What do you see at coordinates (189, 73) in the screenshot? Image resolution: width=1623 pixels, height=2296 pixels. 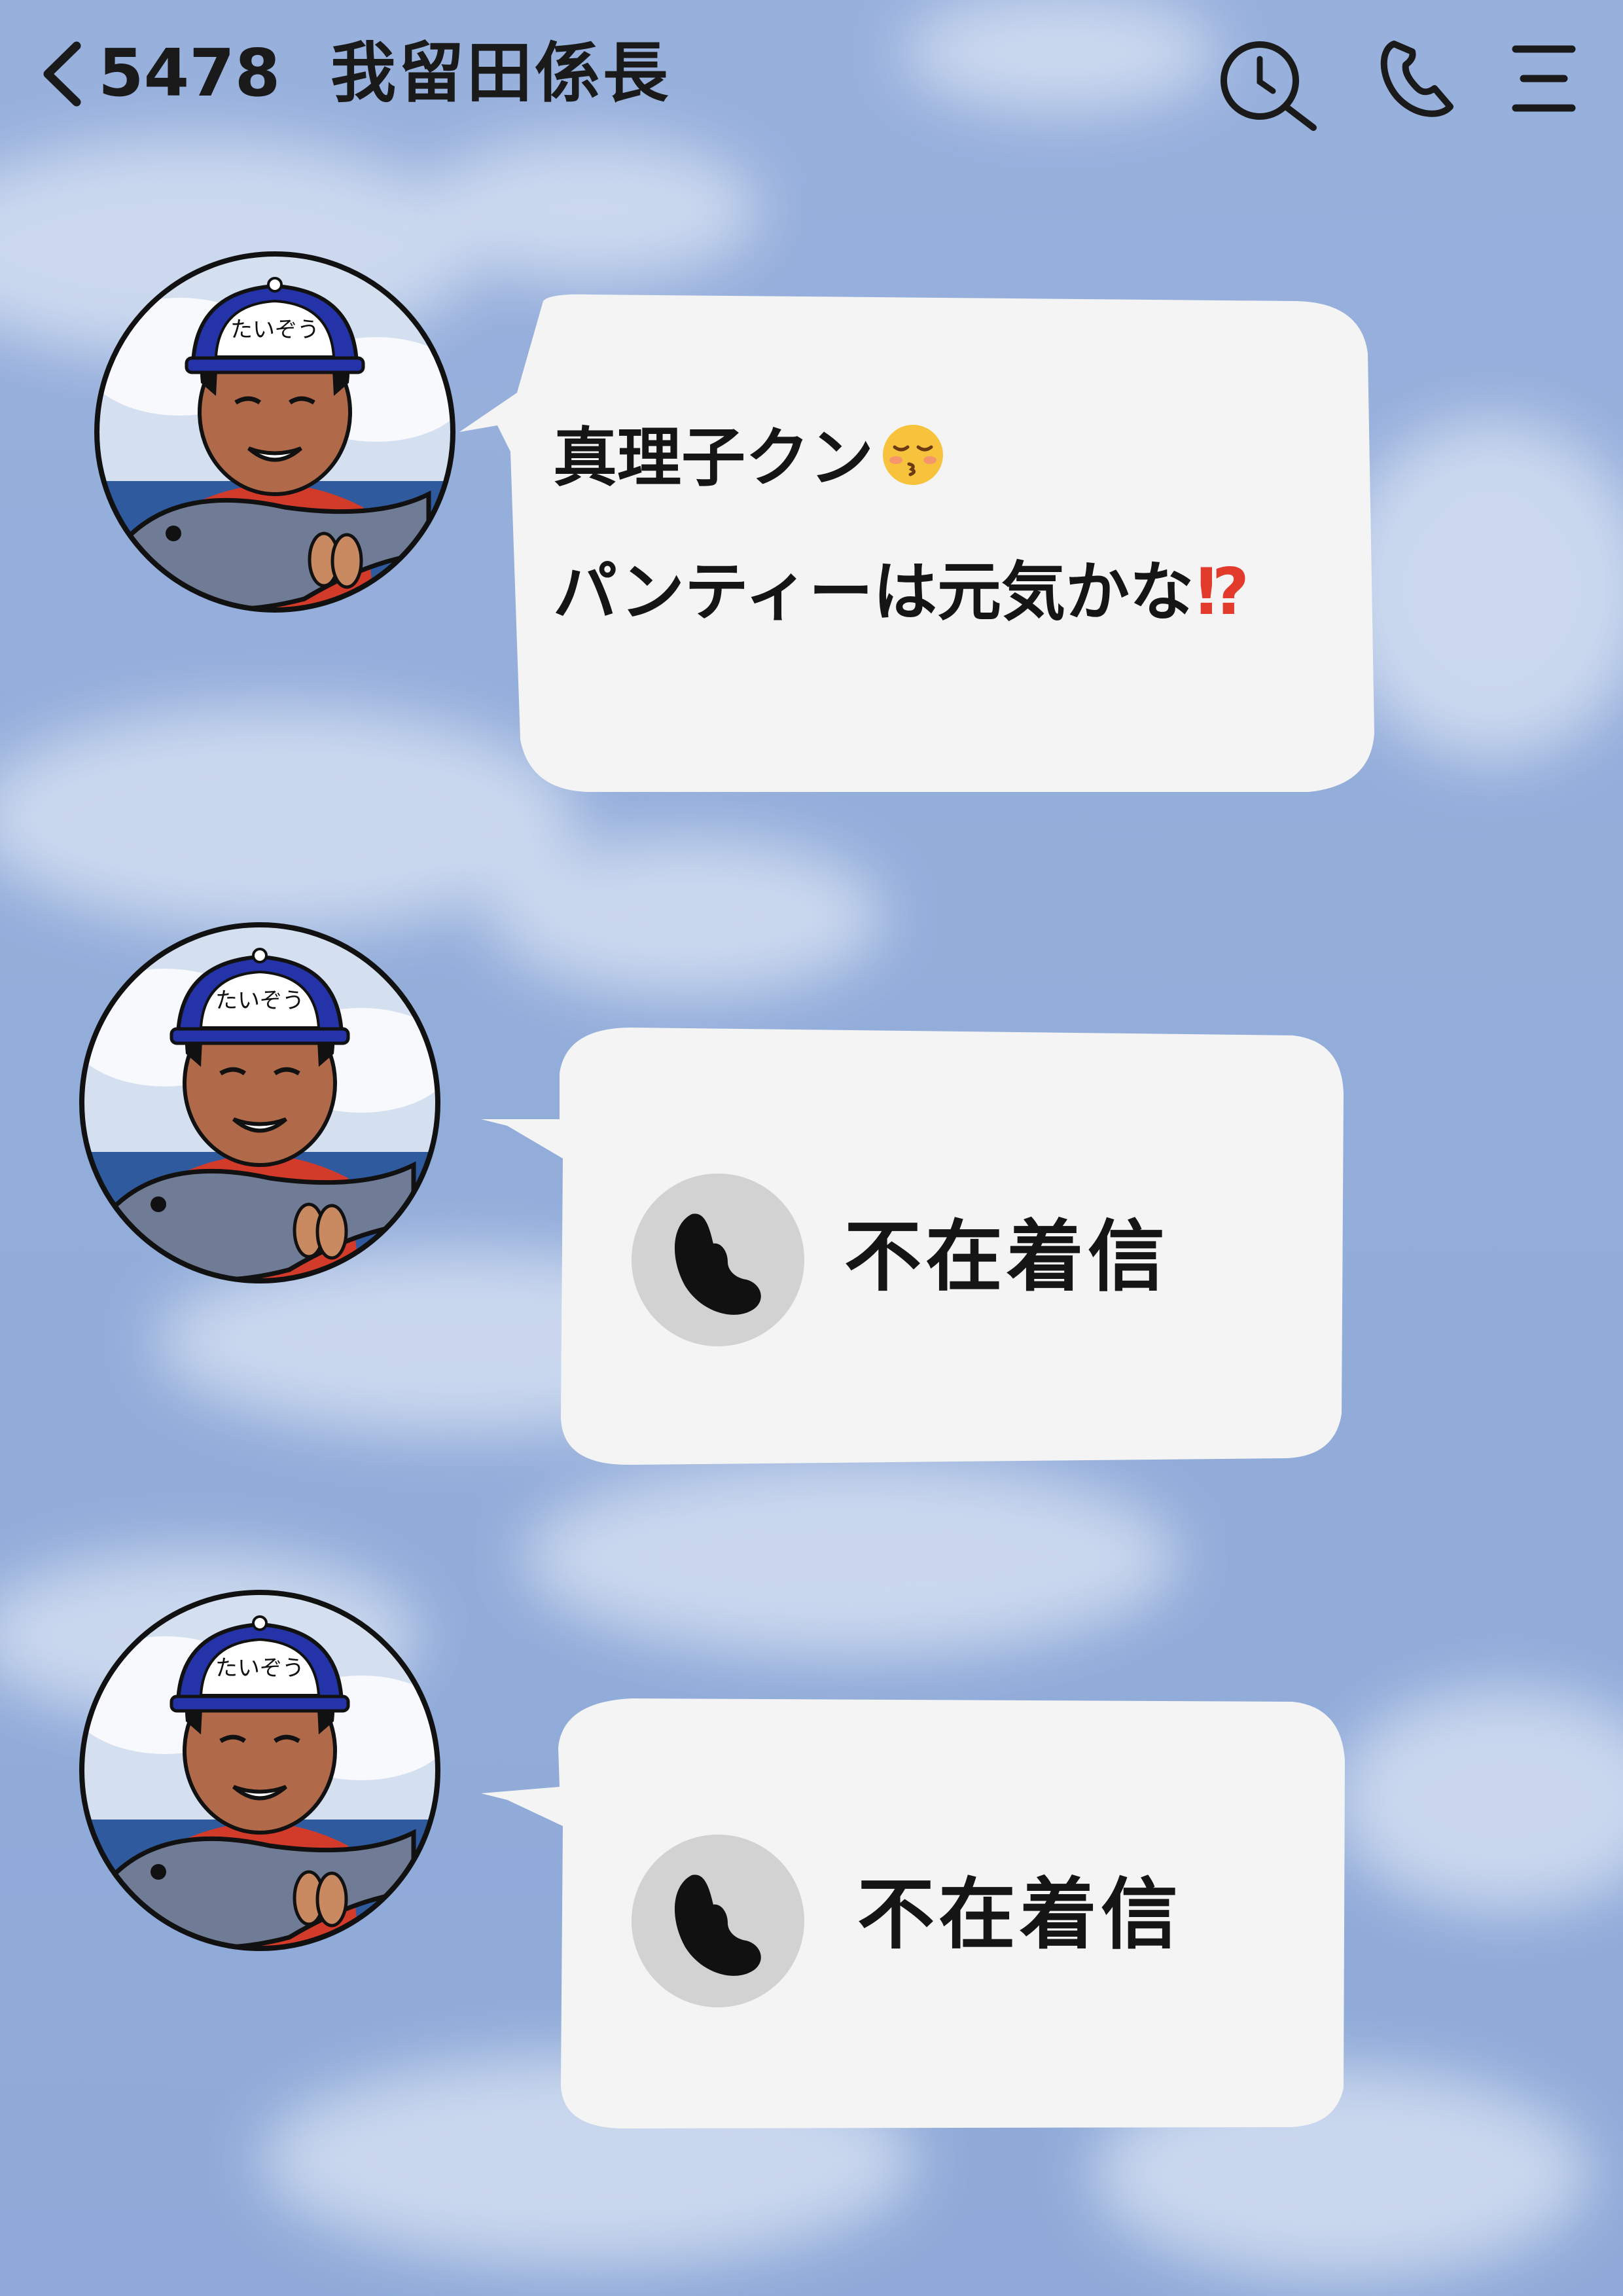 I see `unread-count: 5478` at bounding box center [189, 73].